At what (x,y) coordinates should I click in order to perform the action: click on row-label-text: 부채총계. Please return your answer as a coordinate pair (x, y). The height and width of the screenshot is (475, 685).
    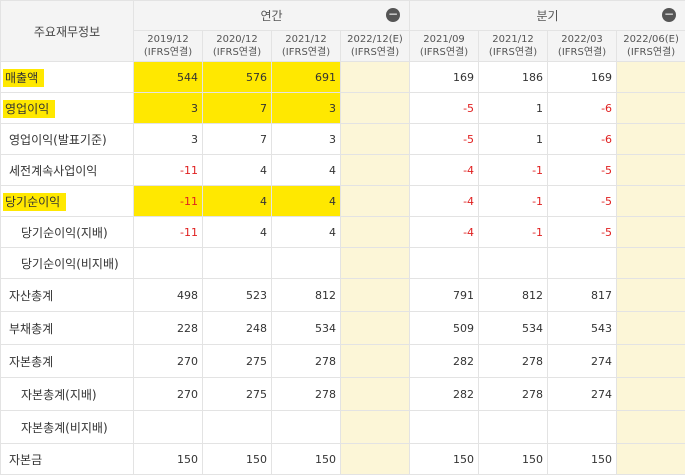
    Looking at the image, I should click on (31, 329).